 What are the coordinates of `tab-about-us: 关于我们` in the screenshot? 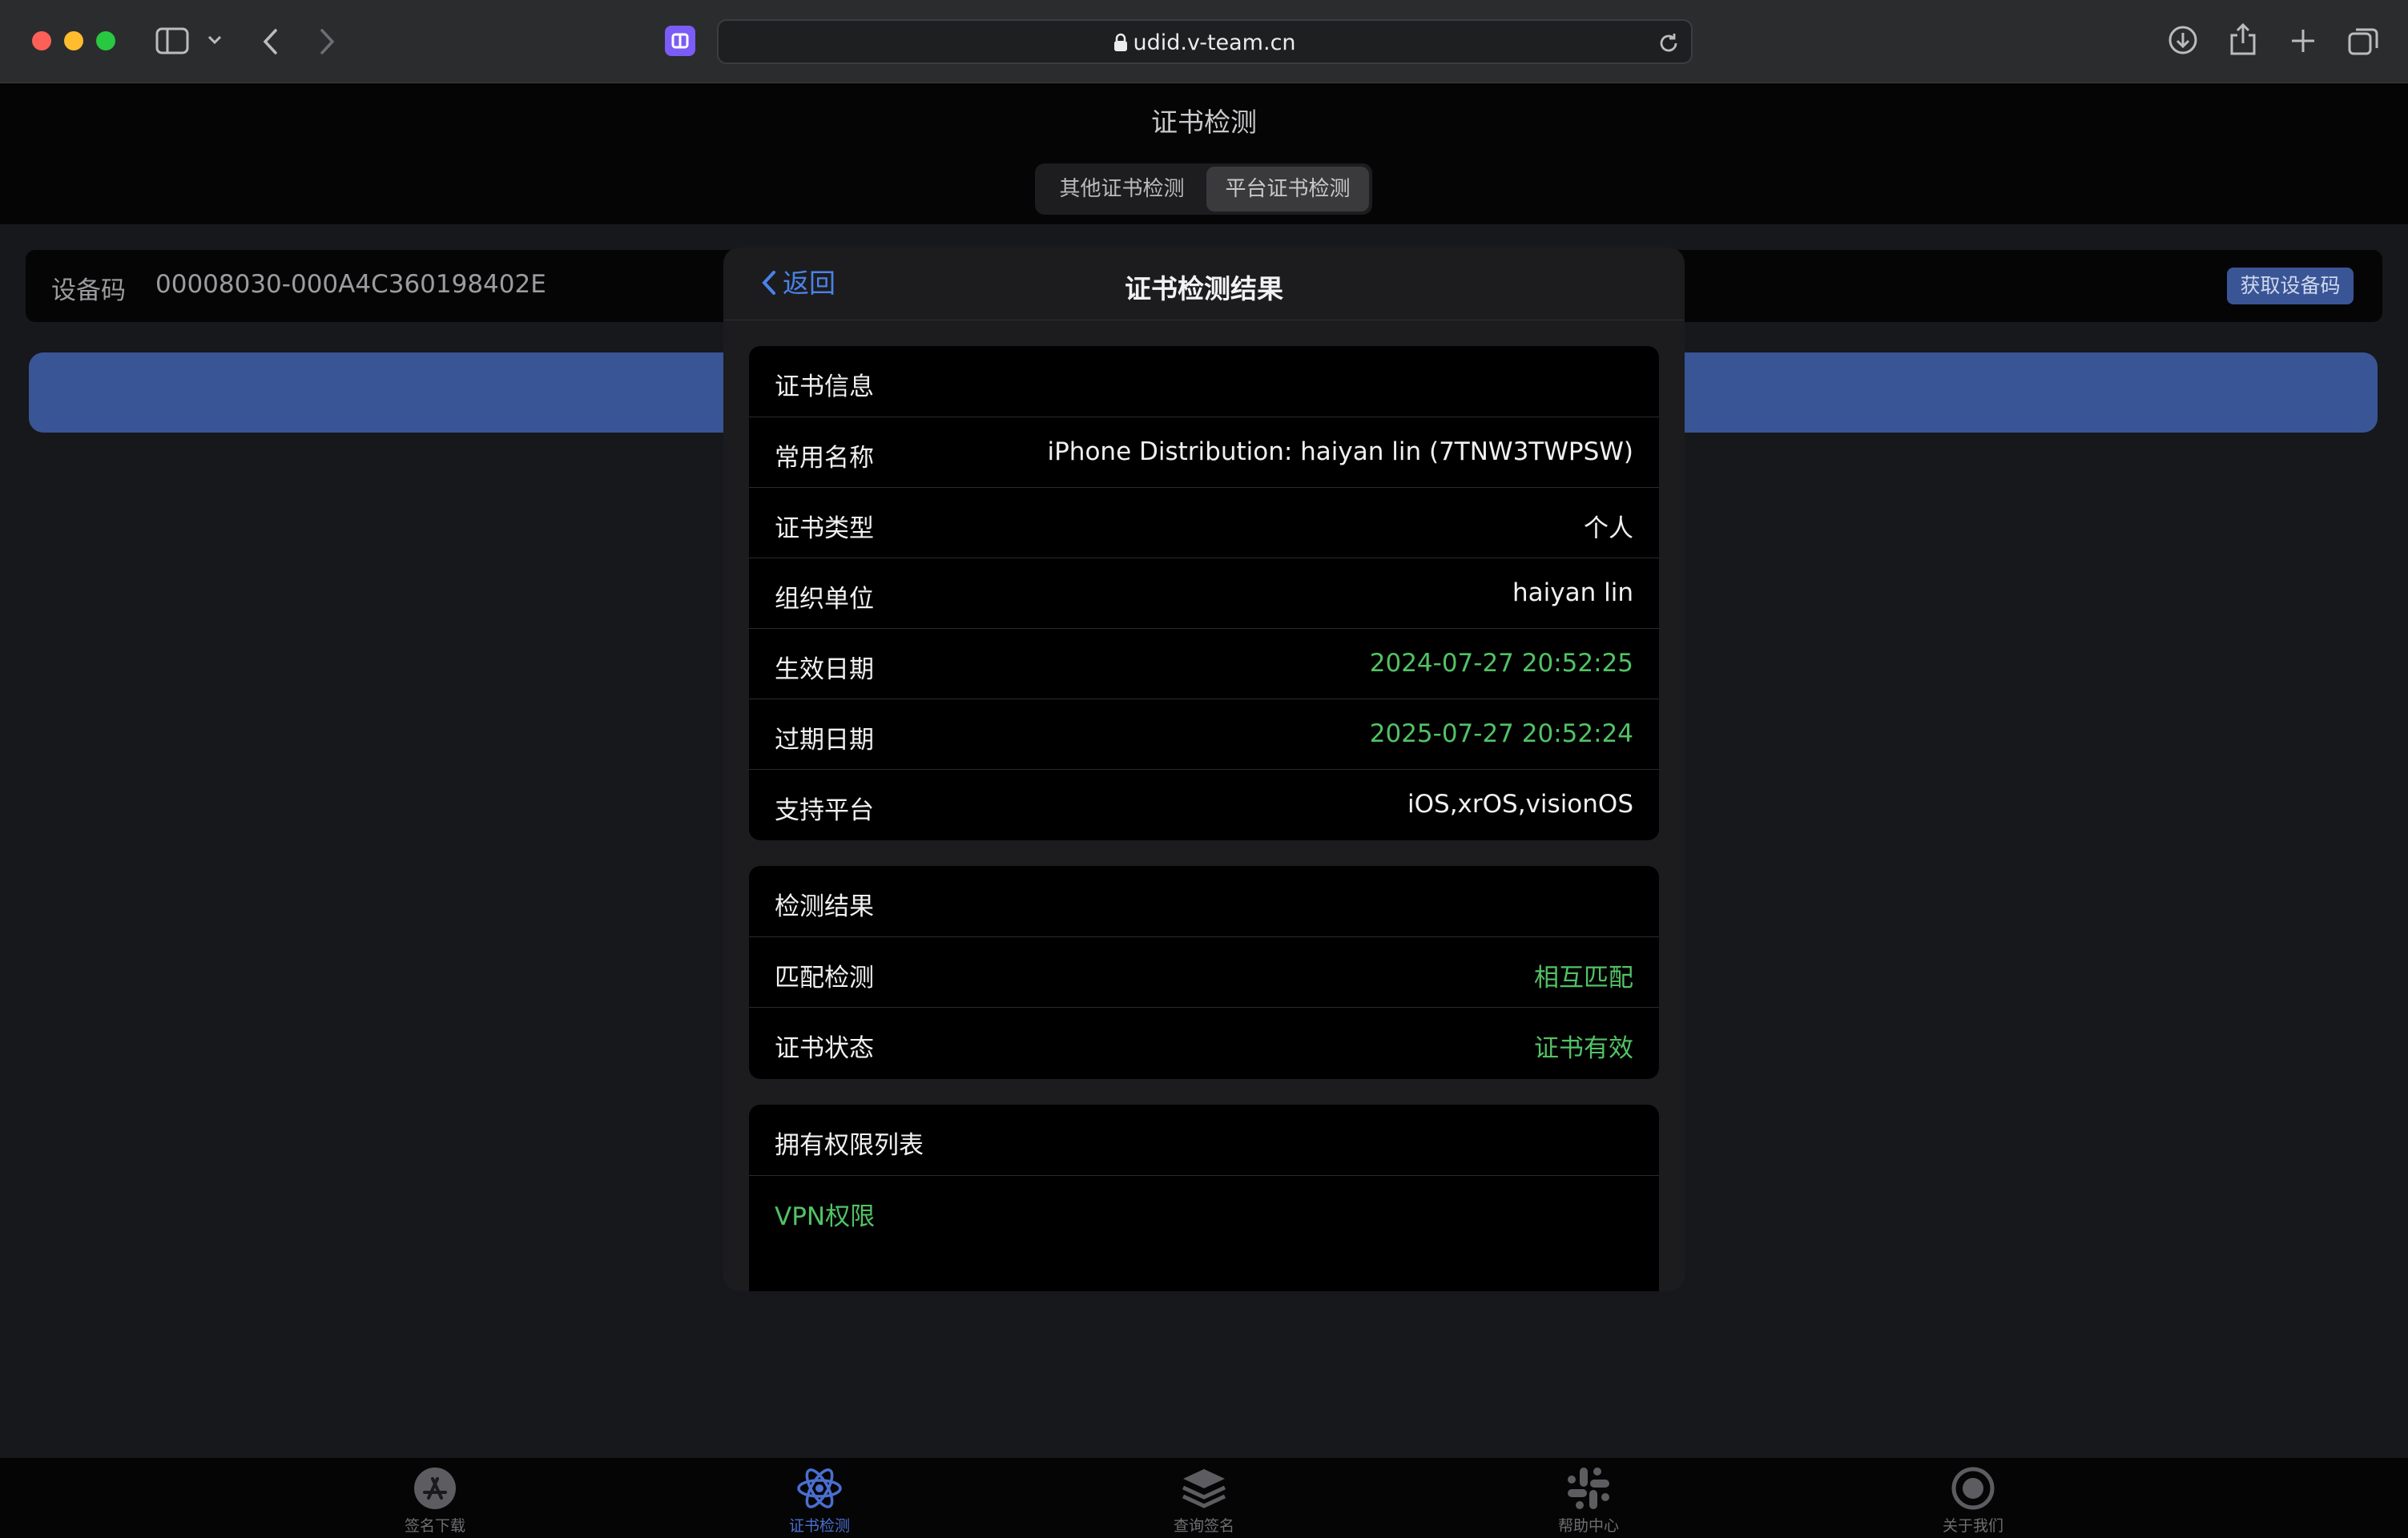 It's located at (1973, 1498).